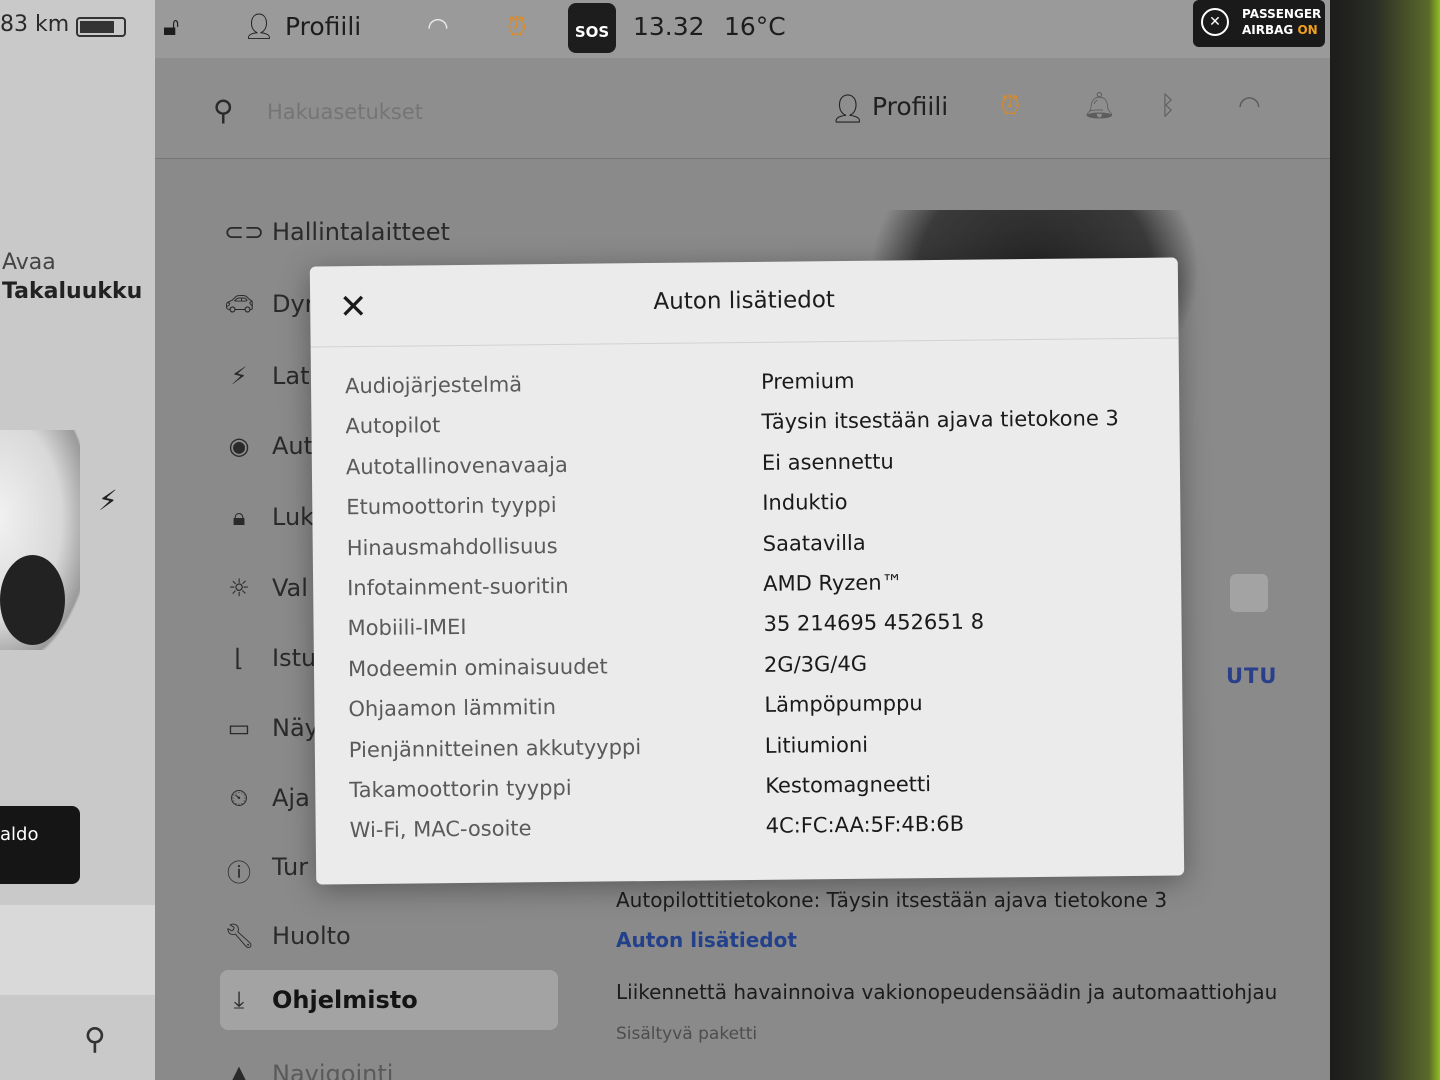 The height and width of the screenshot is (1080, 1440). I want to click on settings-search-input, so click(417, 112).